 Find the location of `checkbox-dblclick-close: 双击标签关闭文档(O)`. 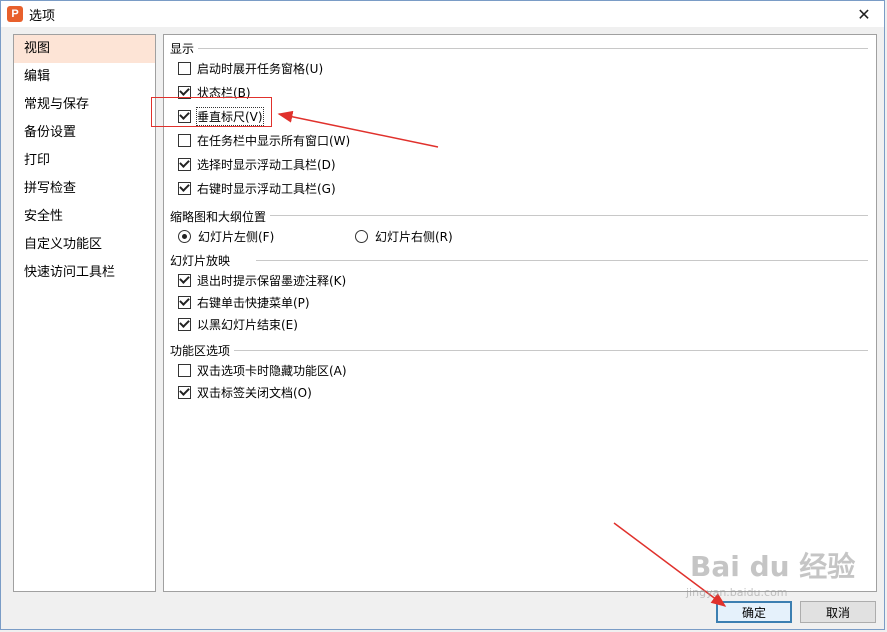

checkbox-dblclick-close: 双击标签关闭文档(O) is located at coordinates (245, 392).